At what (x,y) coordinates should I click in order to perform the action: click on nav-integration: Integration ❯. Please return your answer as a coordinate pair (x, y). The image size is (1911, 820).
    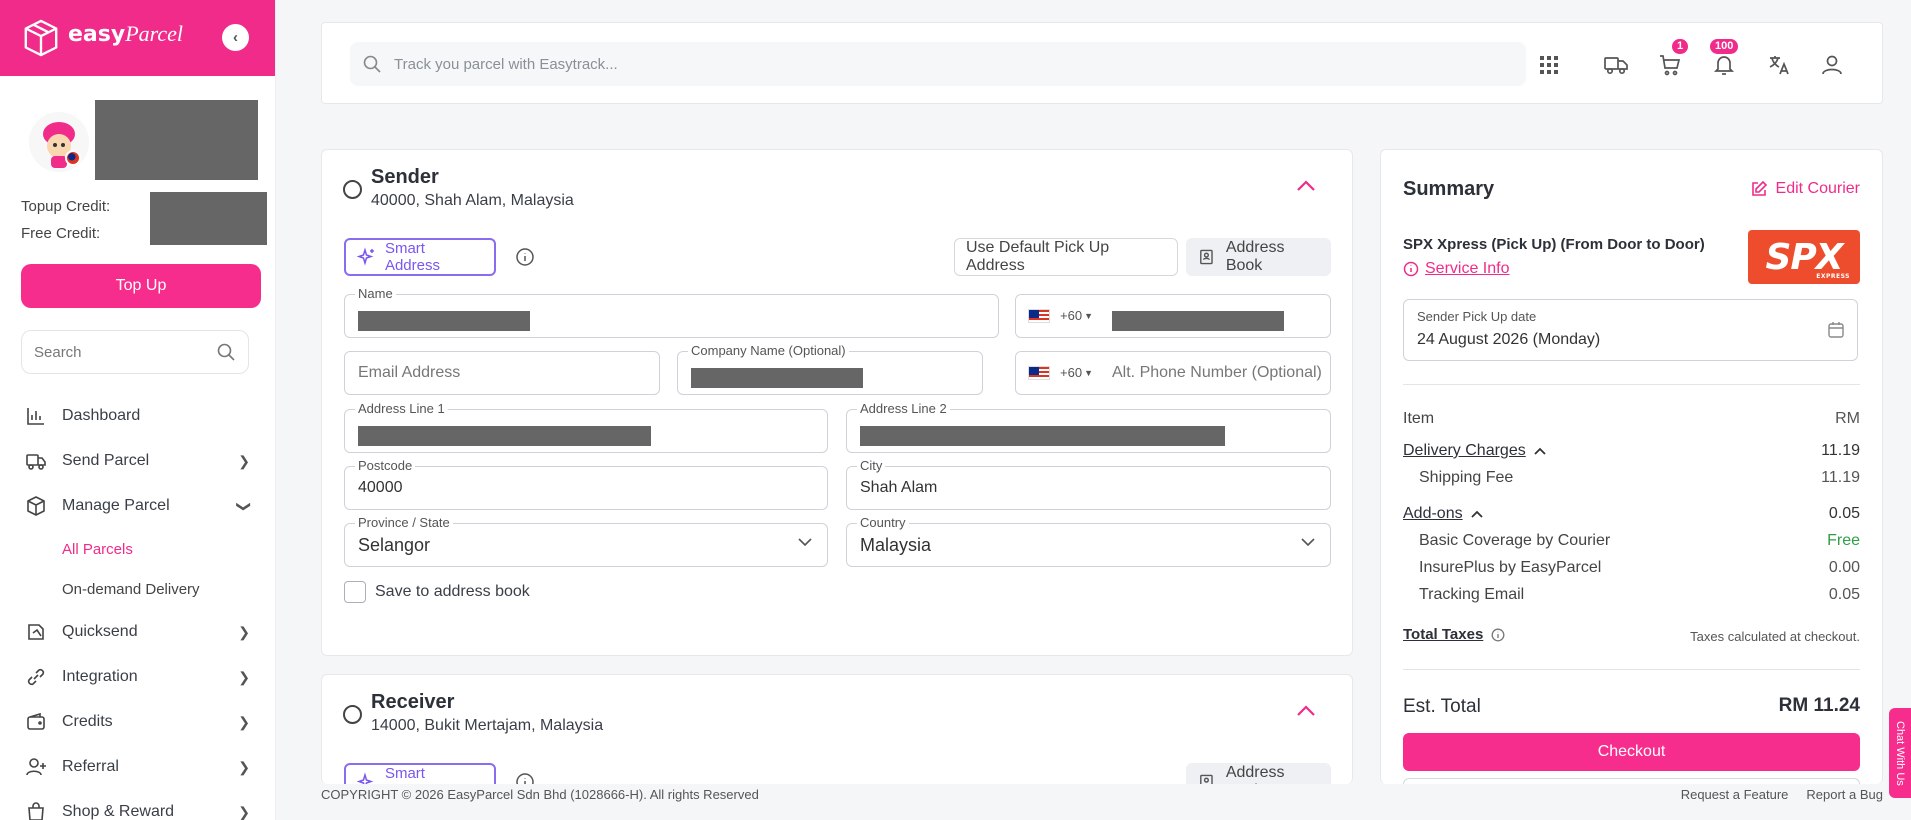
    Looking at the image, I should click on (137, 677).